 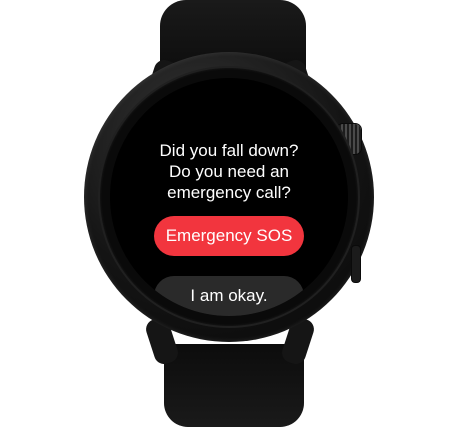 I want to click on prompt-line-2: Do you need an, so click(x=229, y=171).